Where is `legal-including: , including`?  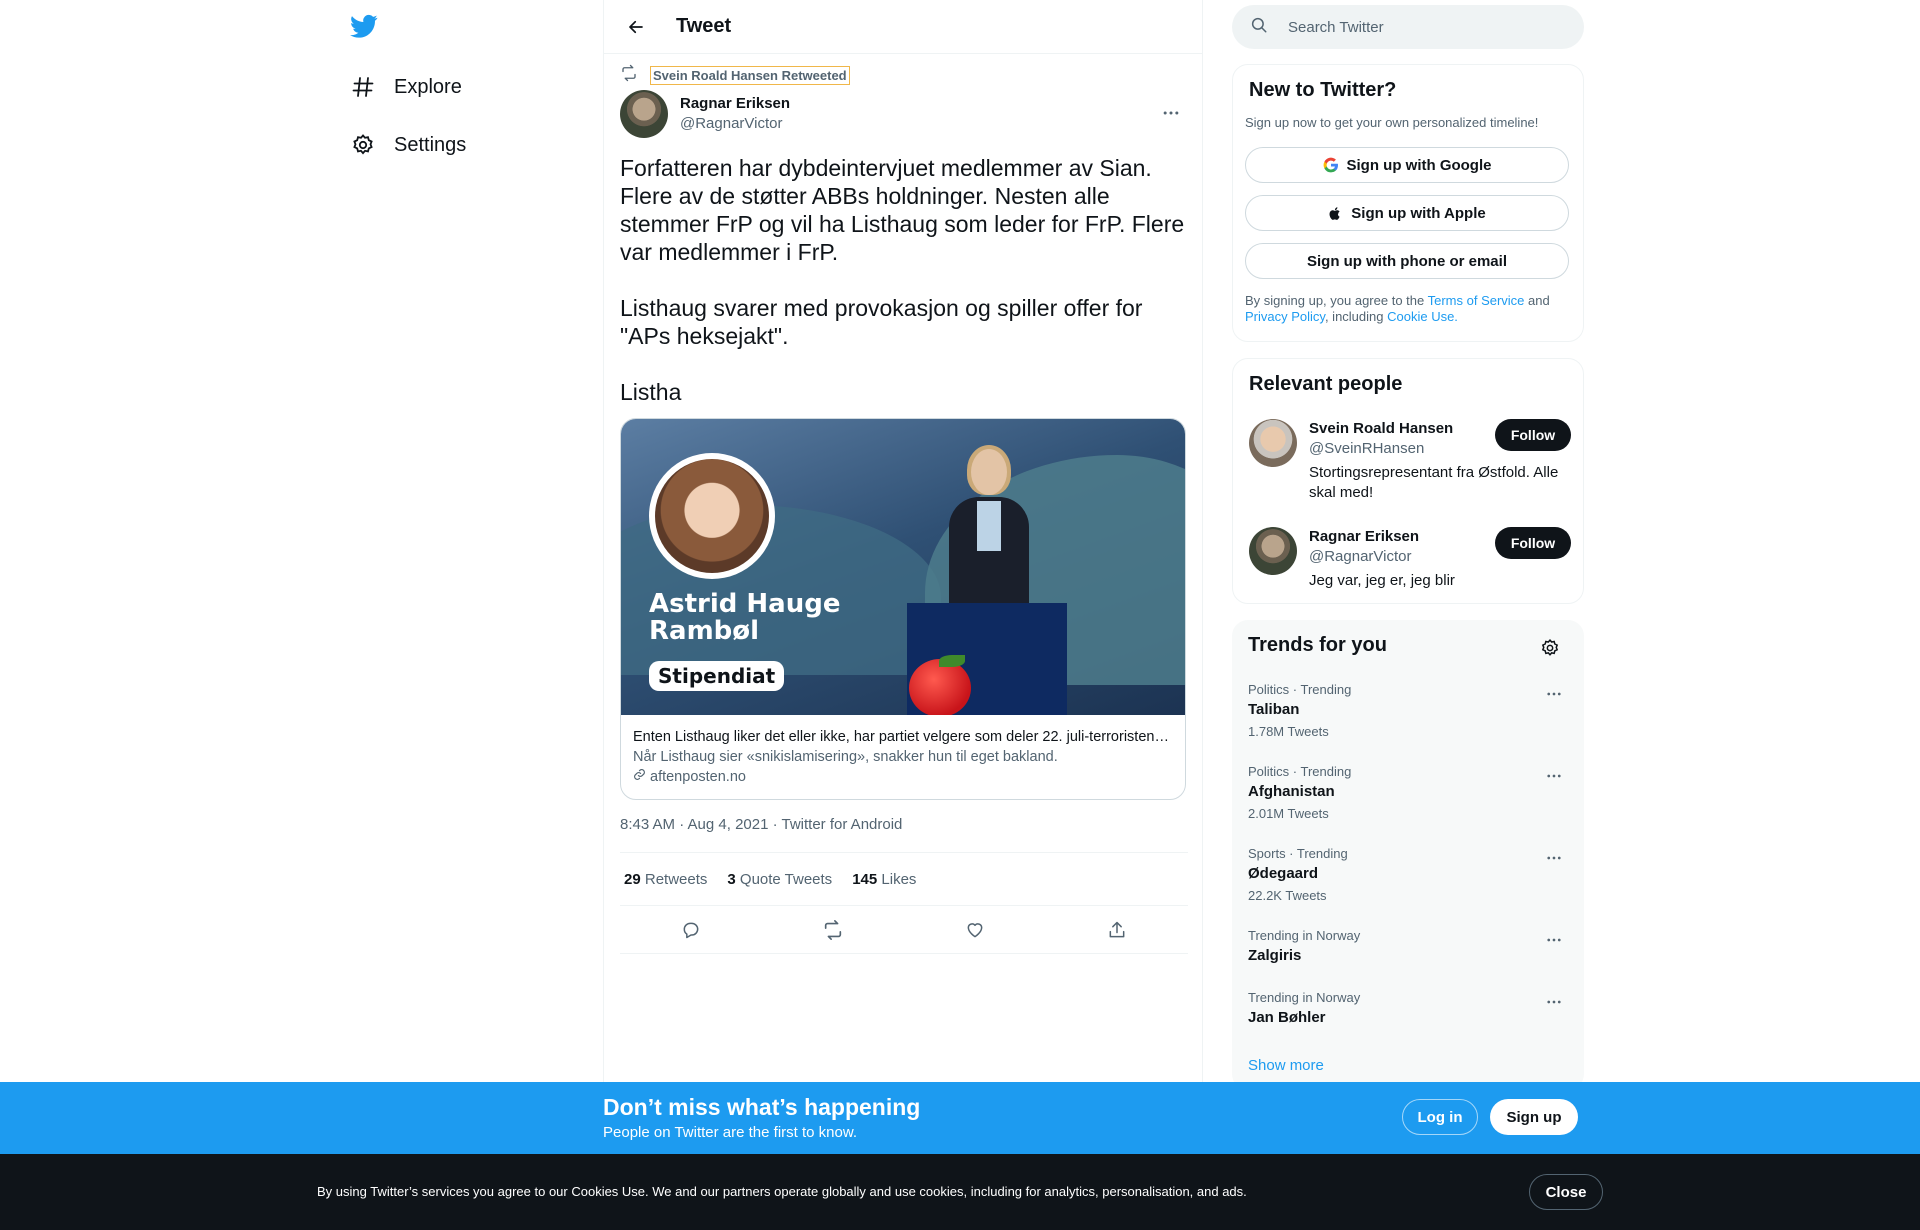 legal-including: , including is located at coordinates (1356, 316).